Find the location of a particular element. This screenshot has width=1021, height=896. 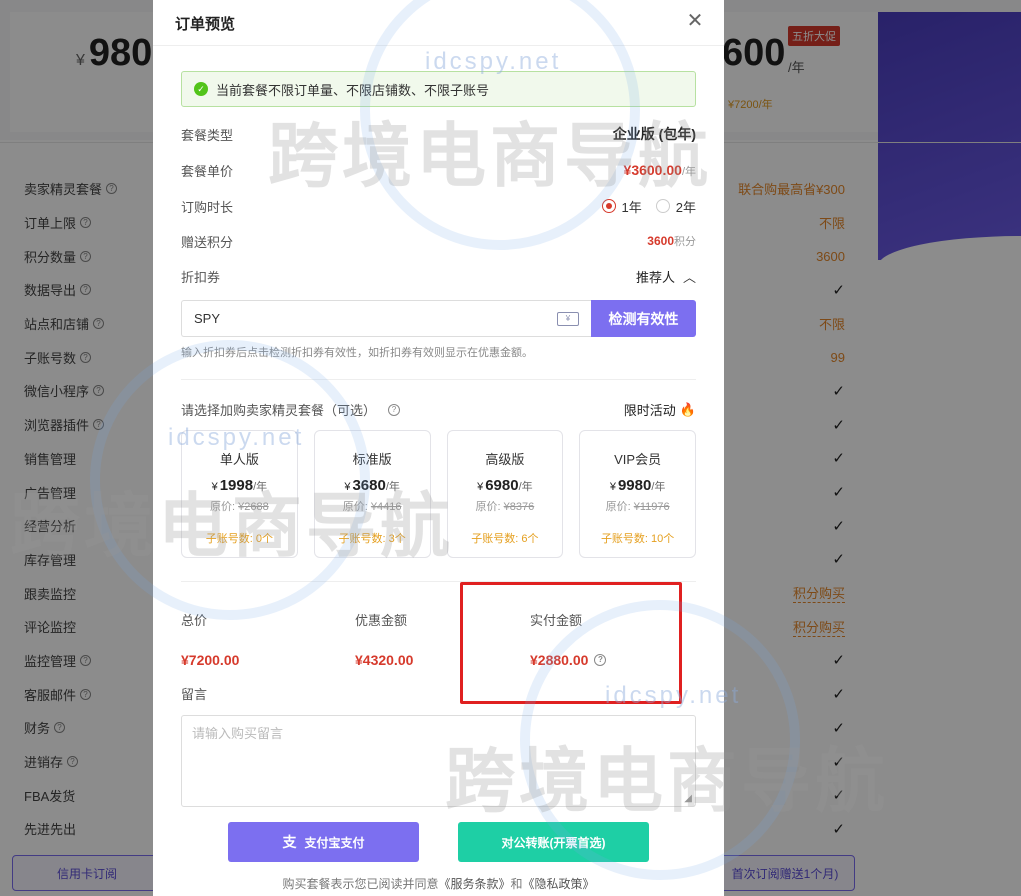

coupon-row: 折扣券 推荐人 ︿ is located at coordinates (438, 276).